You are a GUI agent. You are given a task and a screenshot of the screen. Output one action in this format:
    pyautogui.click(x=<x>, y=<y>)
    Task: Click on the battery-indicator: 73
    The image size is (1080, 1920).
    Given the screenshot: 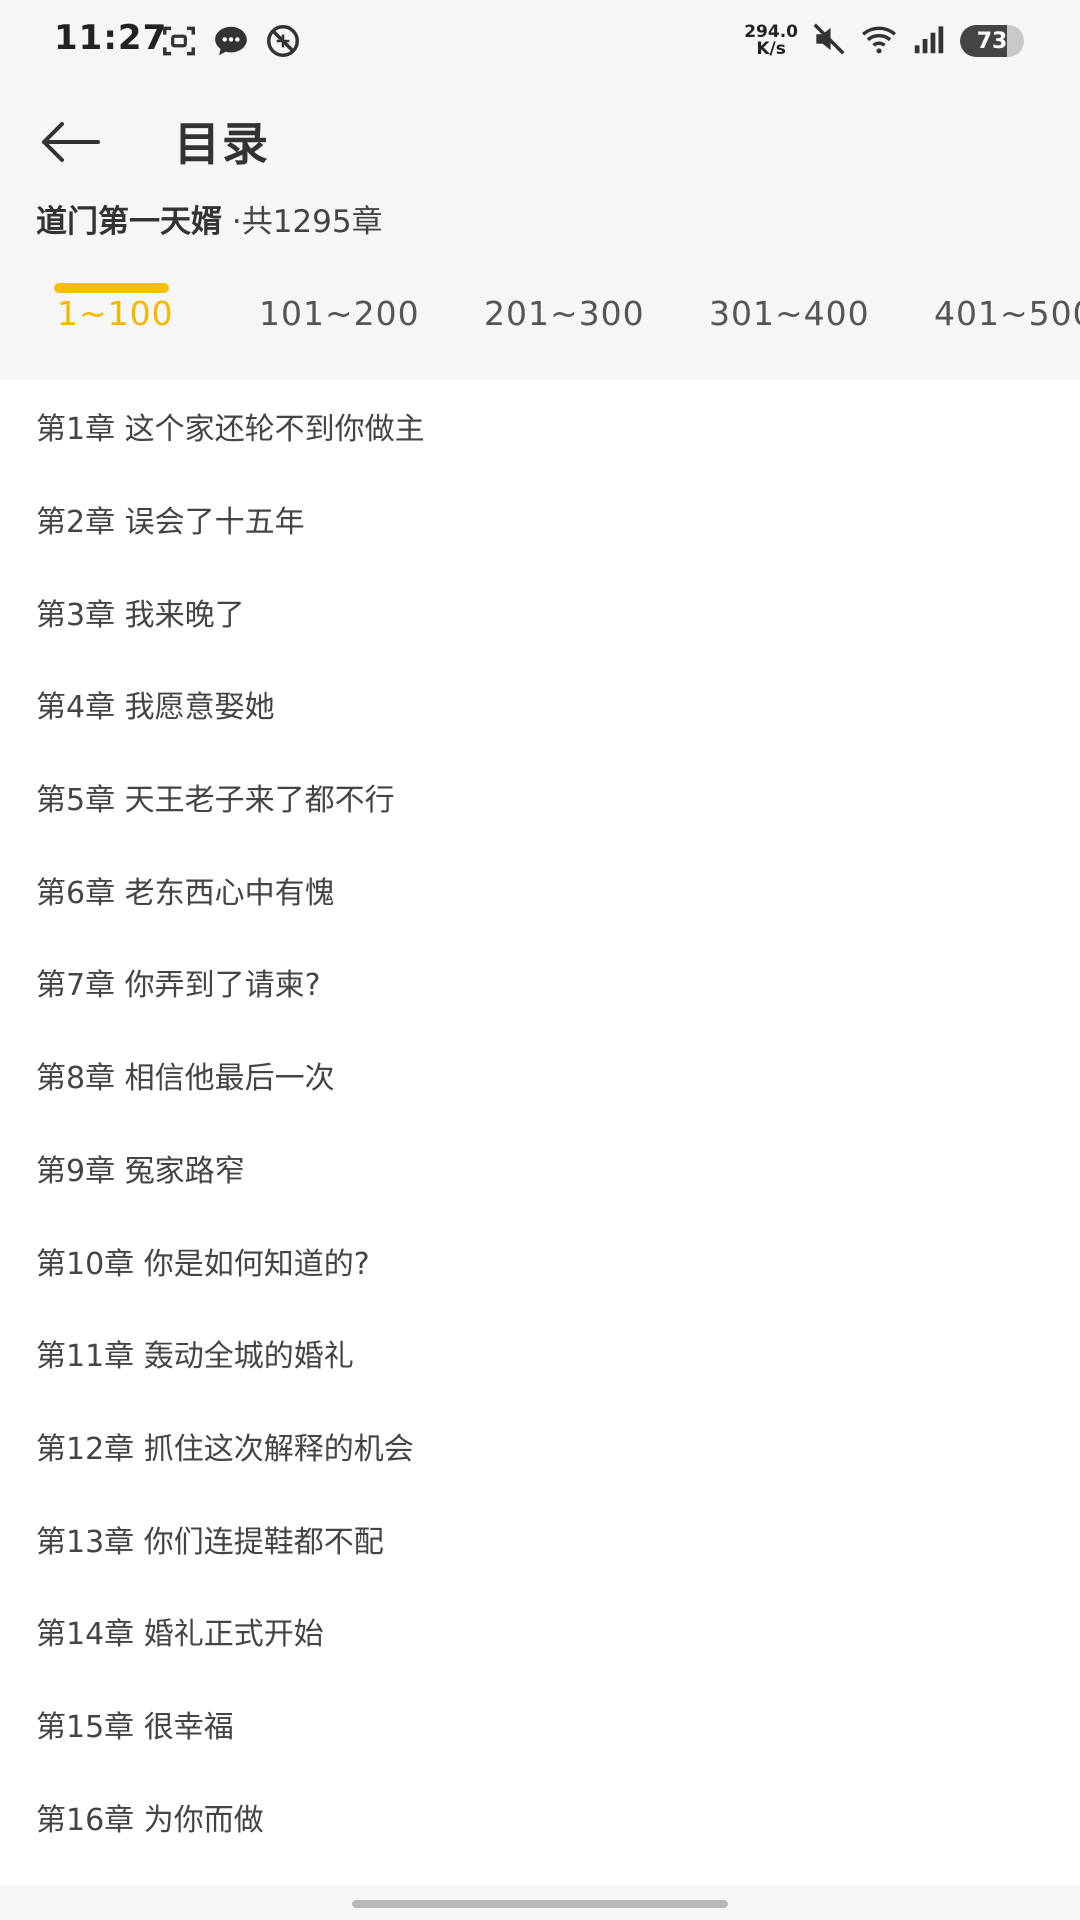 What is the action you would take?
    pyautogui.click(x=992, y=41)
    